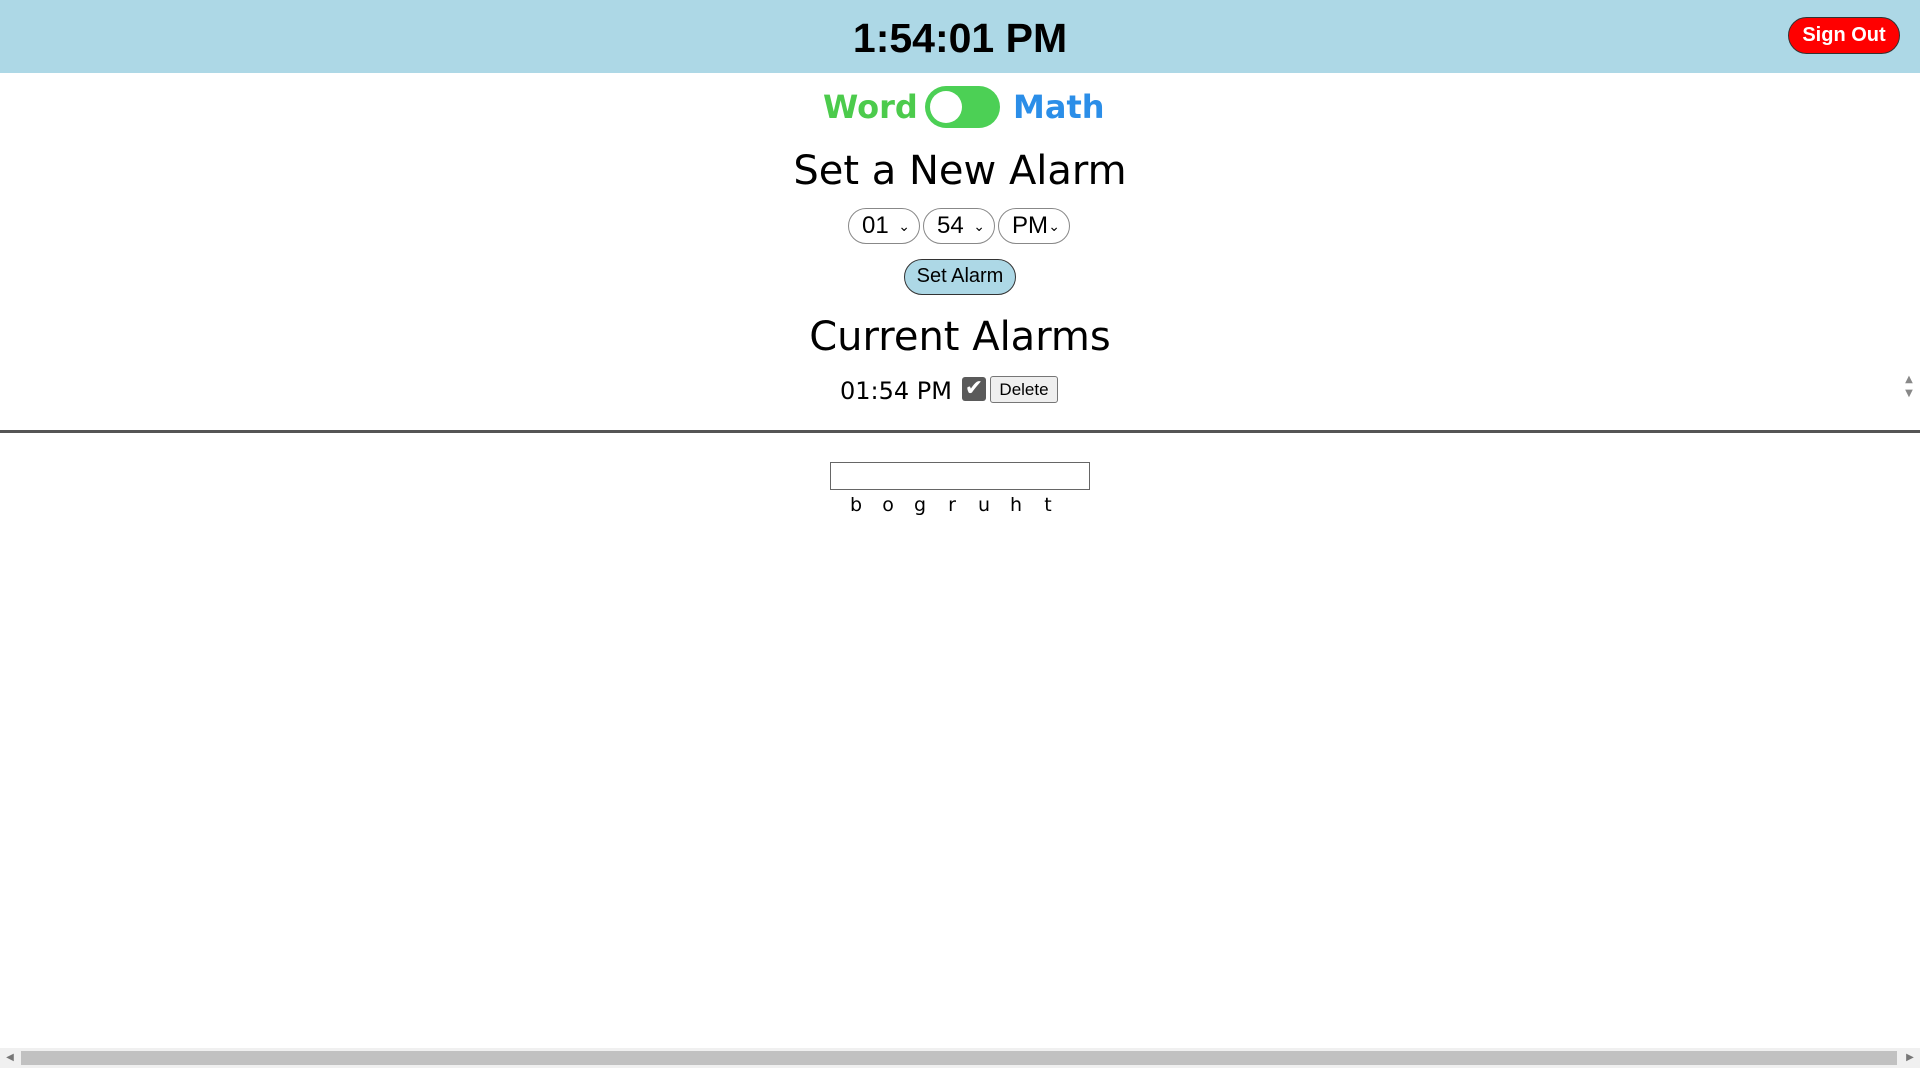 The image size is (1920, 1068). I want to click on spin-down-icon: ▼, so click(1909, 394).